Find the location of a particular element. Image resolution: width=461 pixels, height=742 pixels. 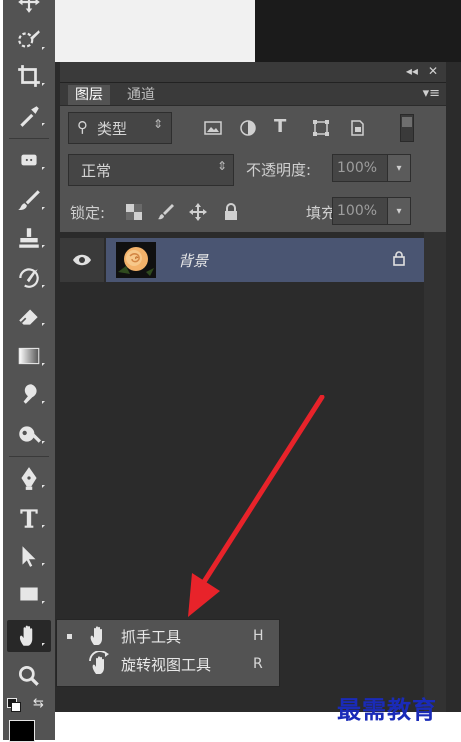

layer-thumbnail is located at coordinates (136, 260).